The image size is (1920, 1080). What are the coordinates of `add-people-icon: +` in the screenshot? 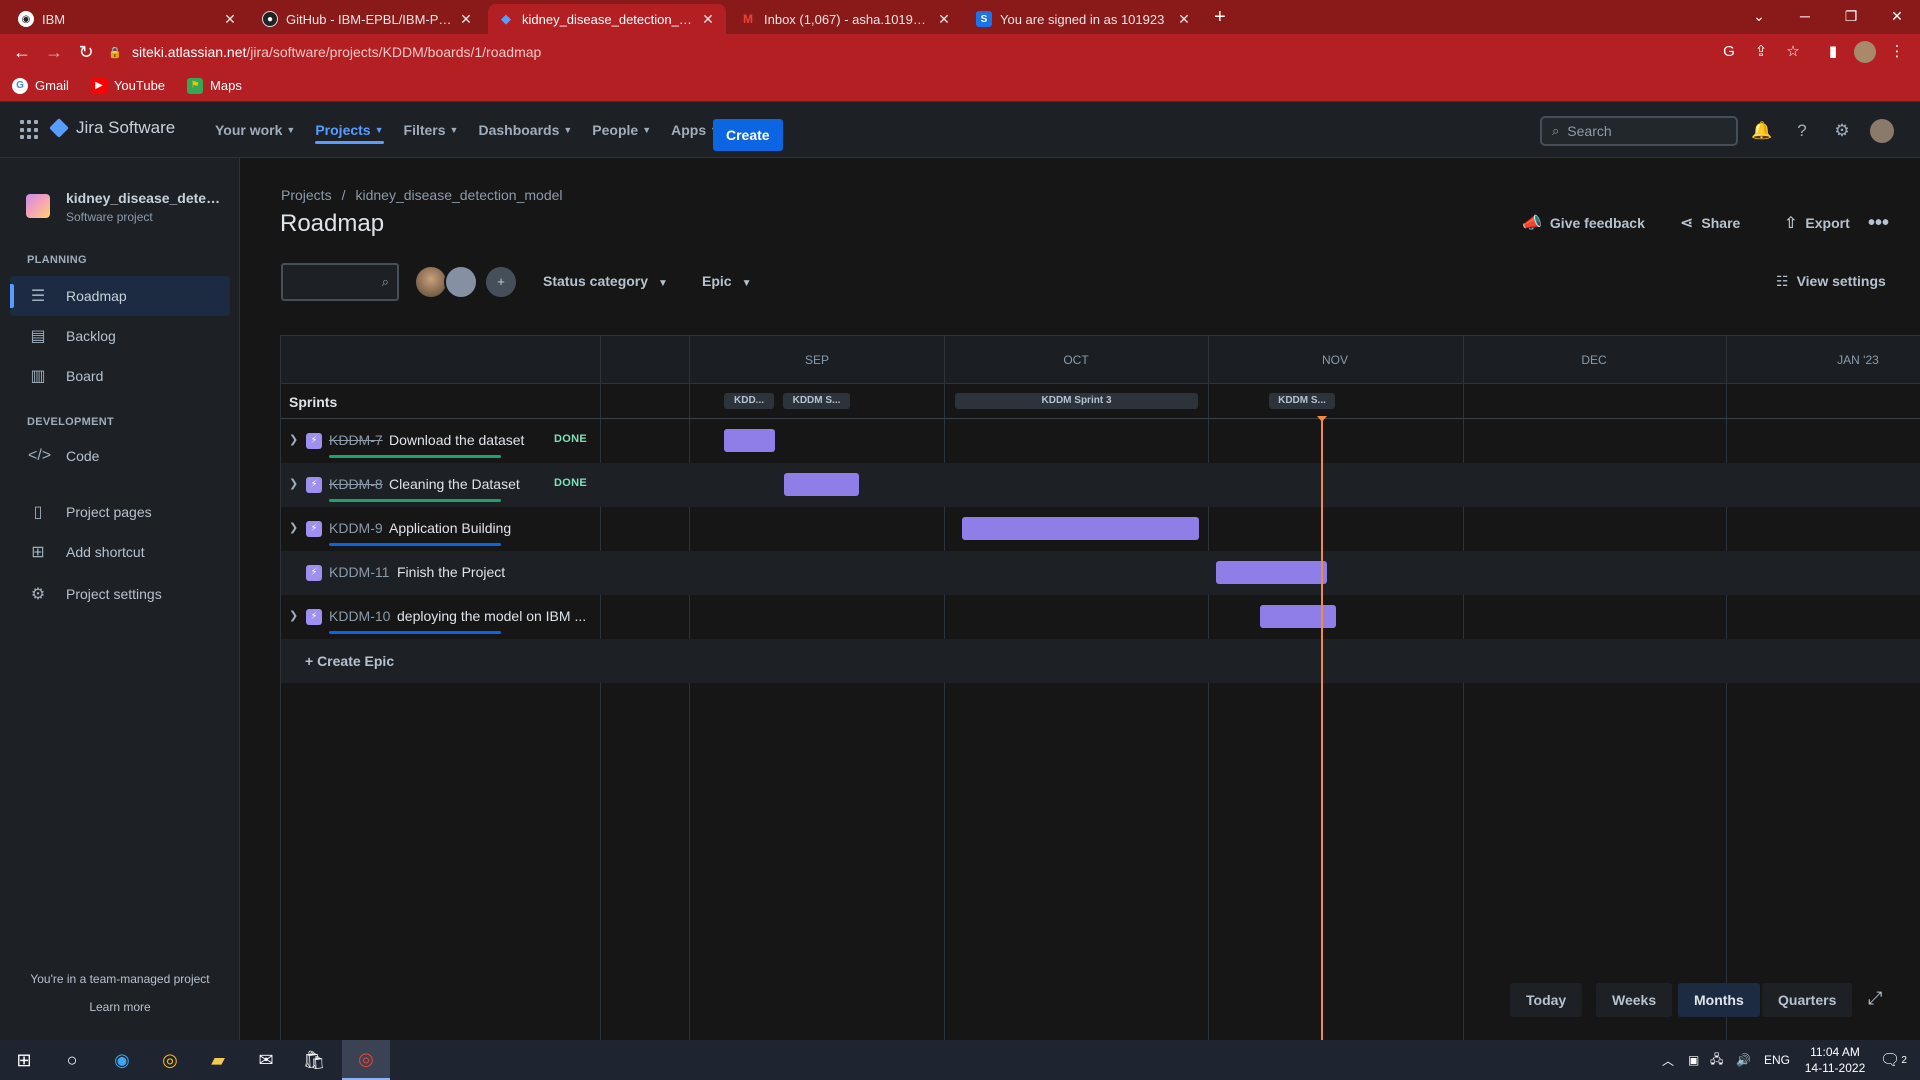 It's located at (501, 282).